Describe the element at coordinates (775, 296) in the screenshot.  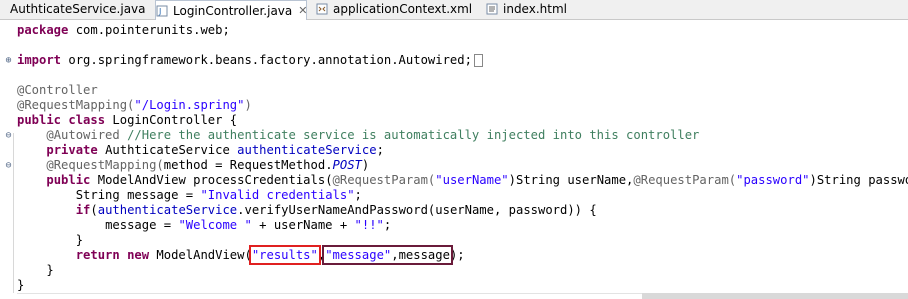
I see `horizontal-scrollbar` at that location.